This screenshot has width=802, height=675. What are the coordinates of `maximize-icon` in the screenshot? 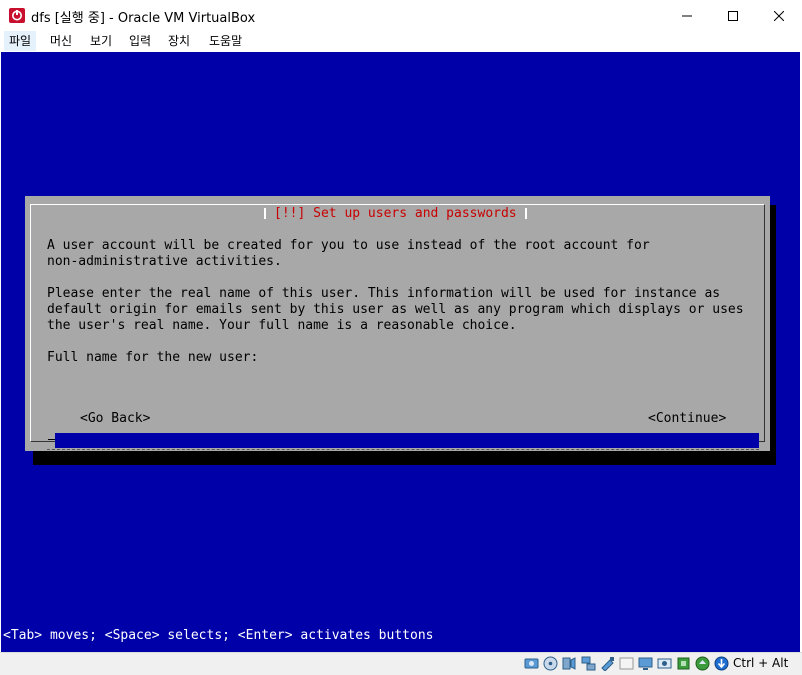 It's located at (733, 15).